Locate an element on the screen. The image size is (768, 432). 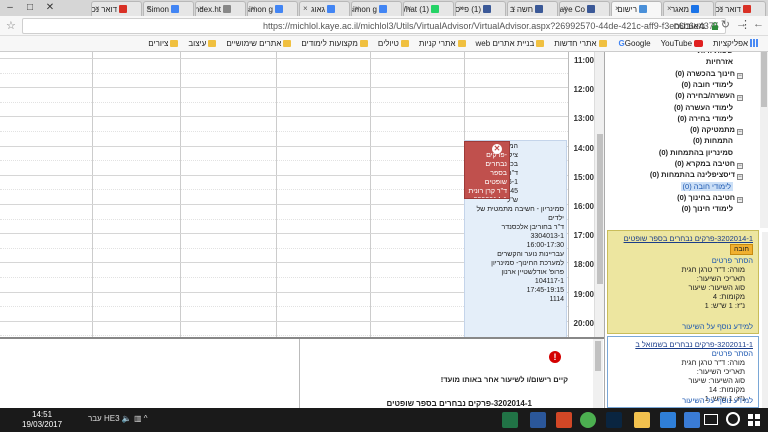
bookmark-item: אתרים שימושיים is located at coordinates (259, 43).